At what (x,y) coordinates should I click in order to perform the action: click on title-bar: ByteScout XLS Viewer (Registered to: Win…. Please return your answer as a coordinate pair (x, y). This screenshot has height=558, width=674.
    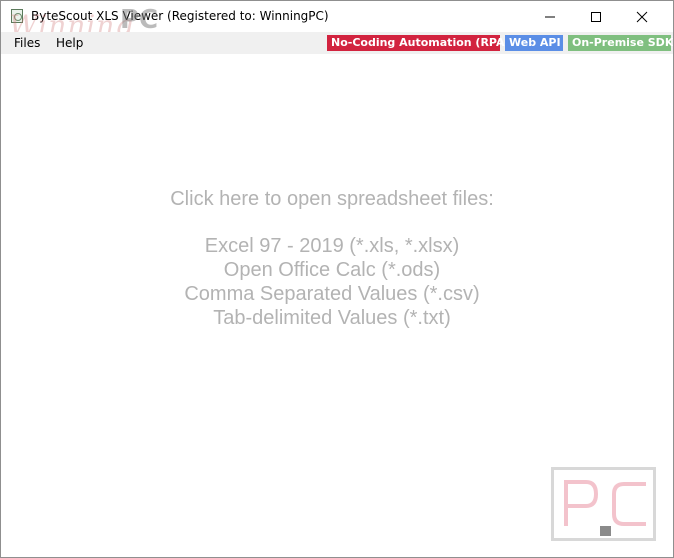
    Looking at the image, I should click on (337, 21).